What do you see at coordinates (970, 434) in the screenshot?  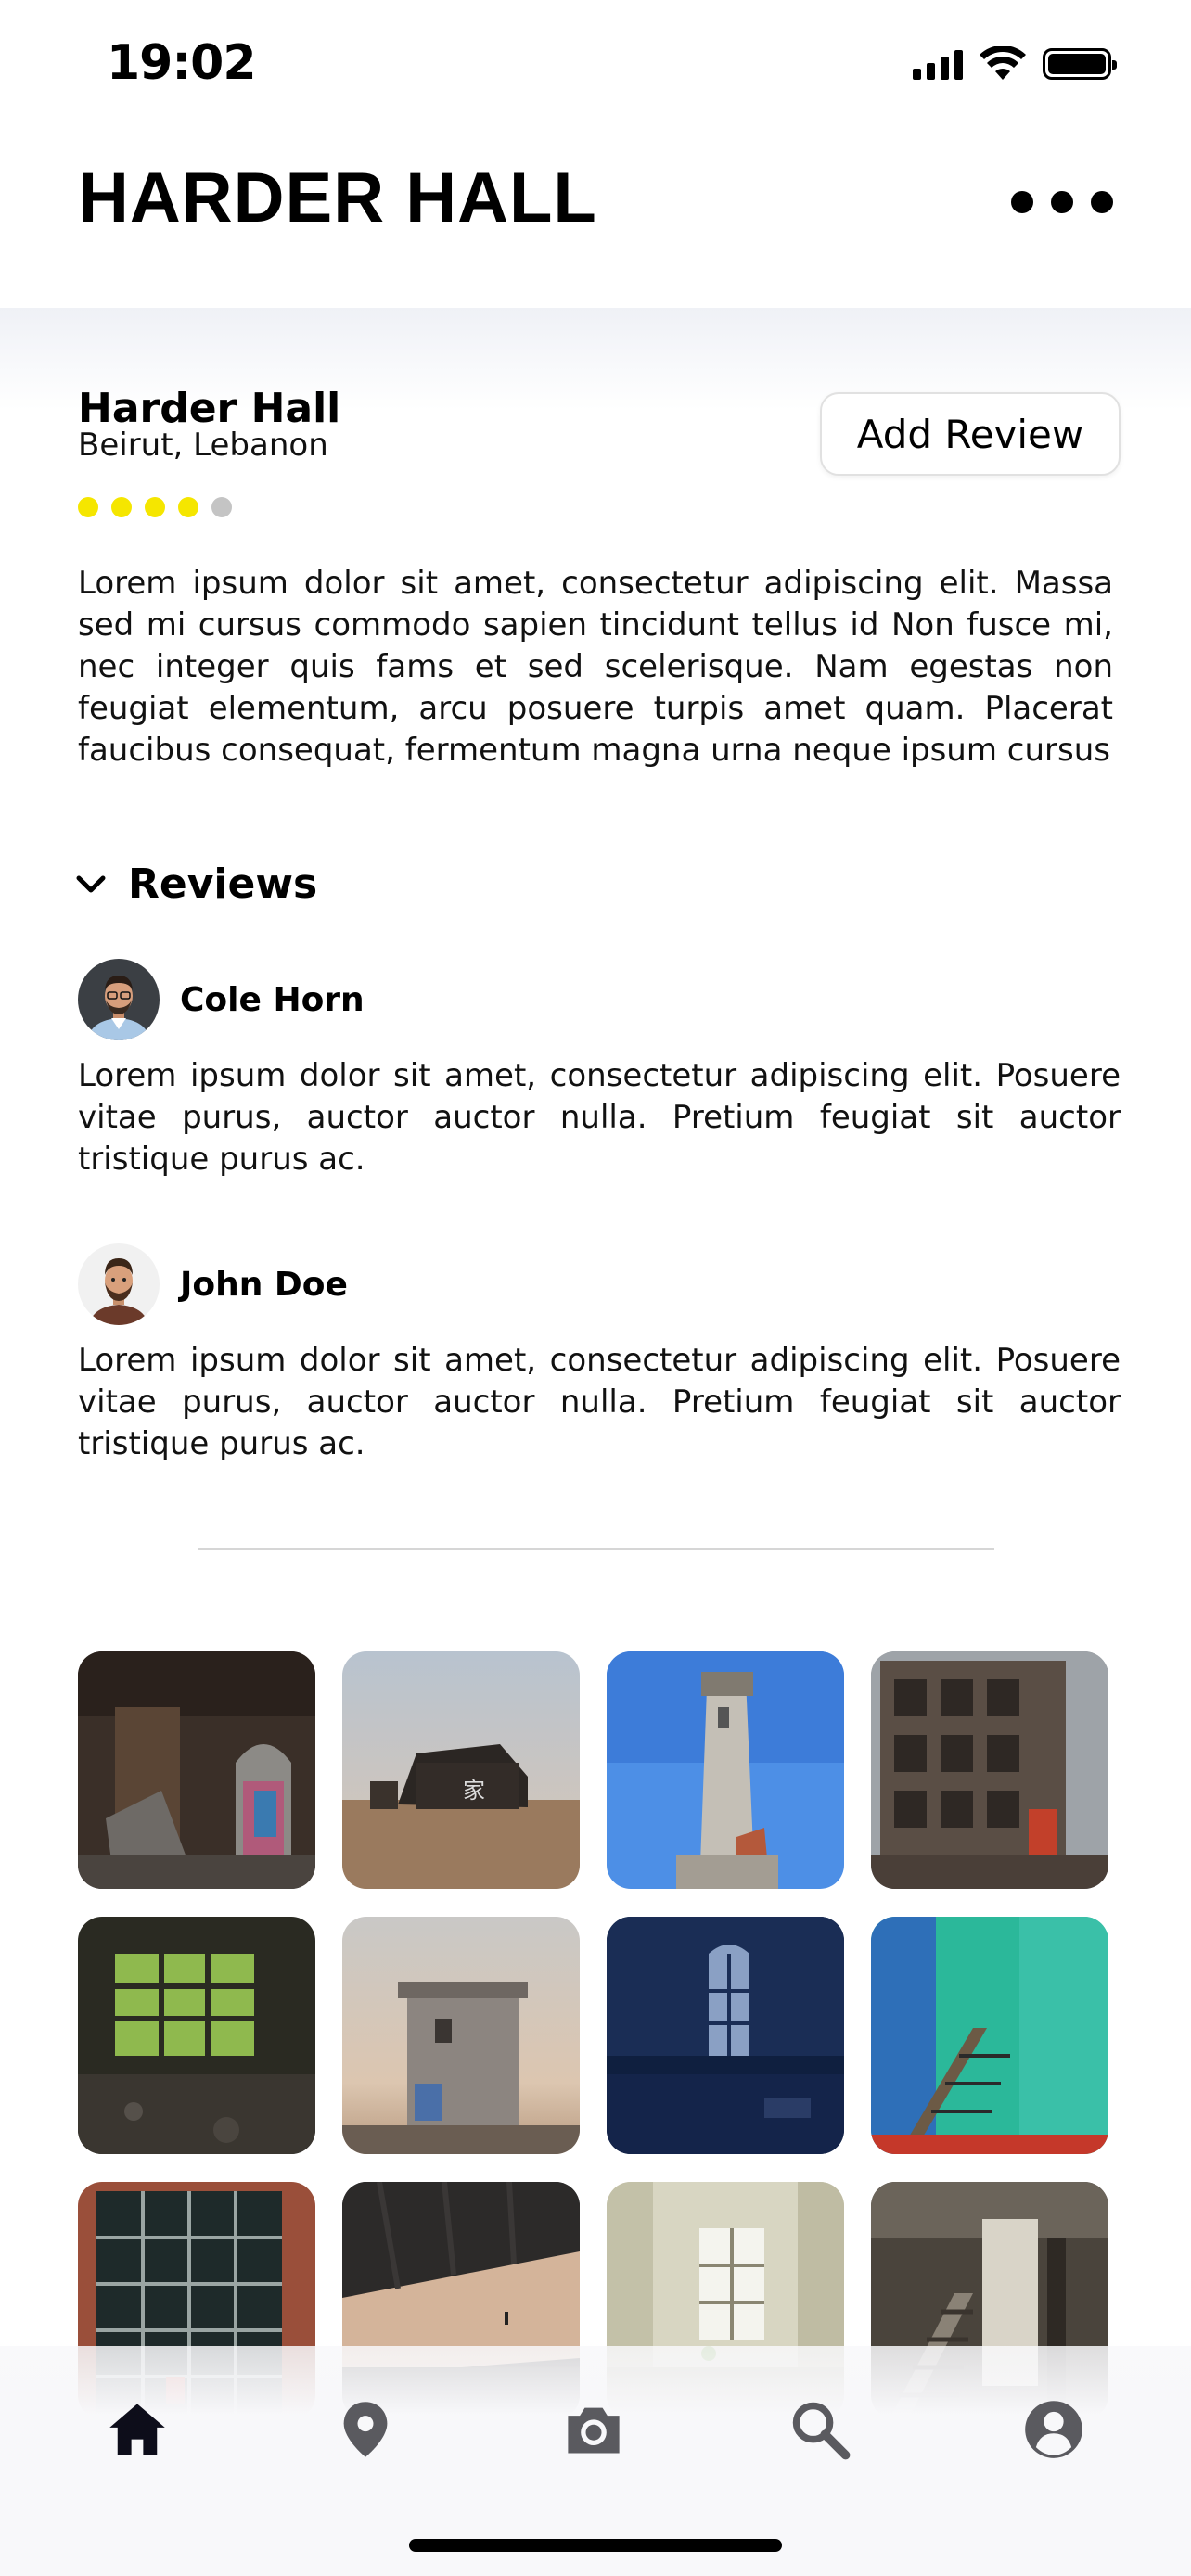 I see `add-review-button: Add Review` at bounding box center [970, 434].